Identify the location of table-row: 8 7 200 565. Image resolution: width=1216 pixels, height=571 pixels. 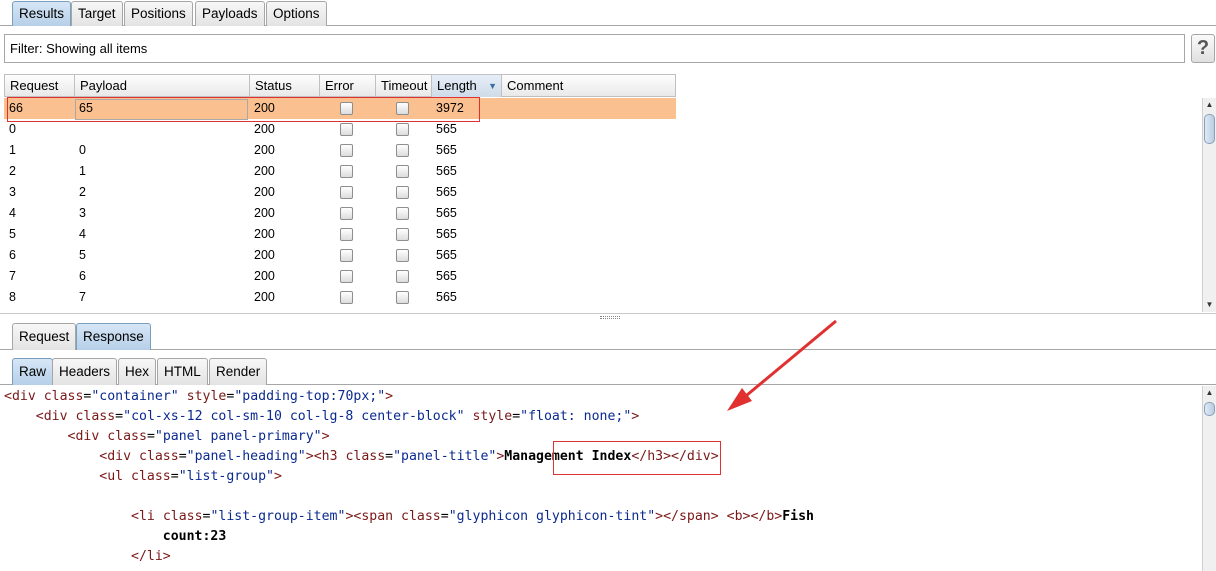
(340, 297).